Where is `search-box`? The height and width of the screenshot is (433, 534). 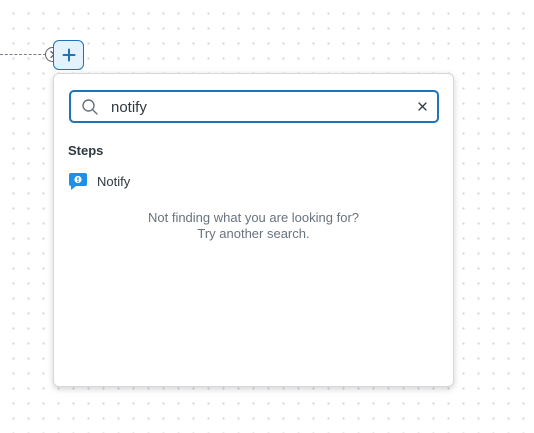
search-box is located at coordinates (254, 106).